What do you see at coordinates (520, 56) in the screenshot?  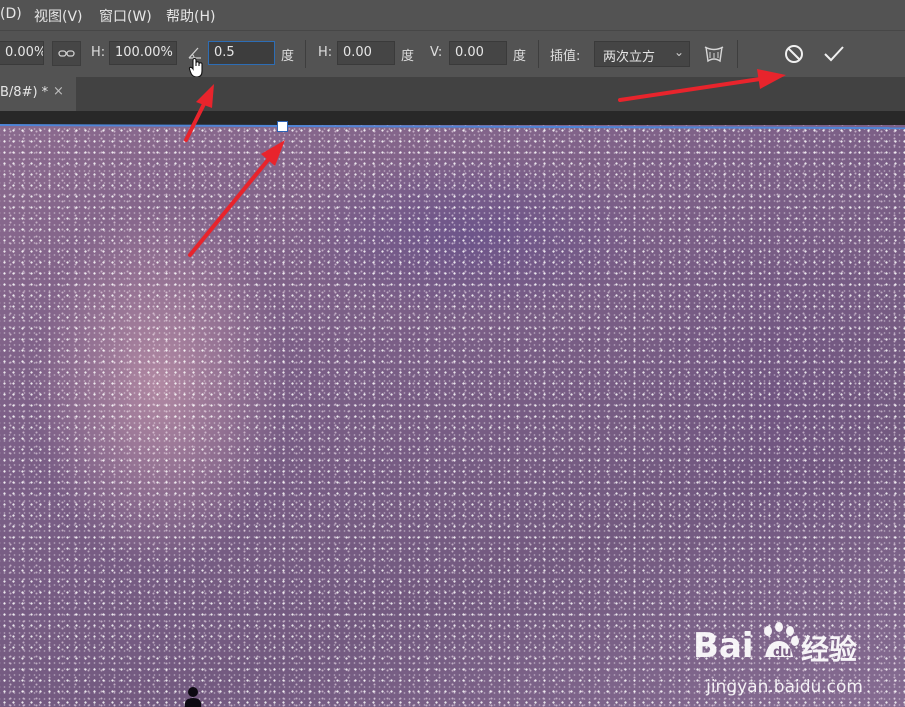 I see `v-skew-degree-label: 度` at bounding box center [520, 56].